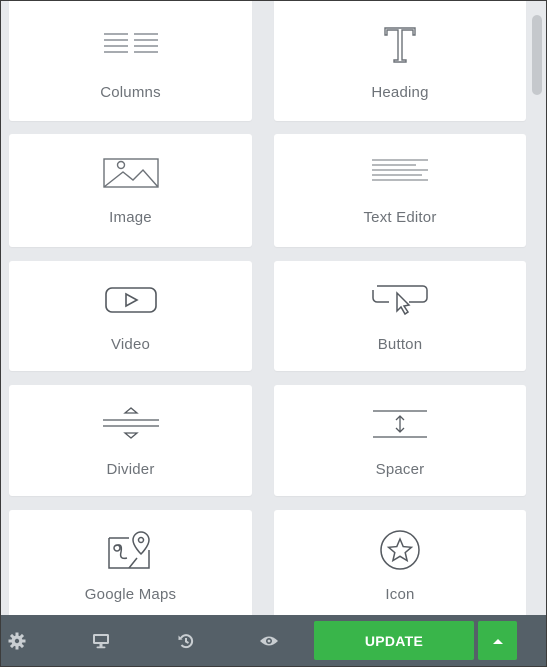  What do you see at coordinates (400, 92) in the screenshot?
I see `widget-label: Heading` at bounding box center [400, 92].